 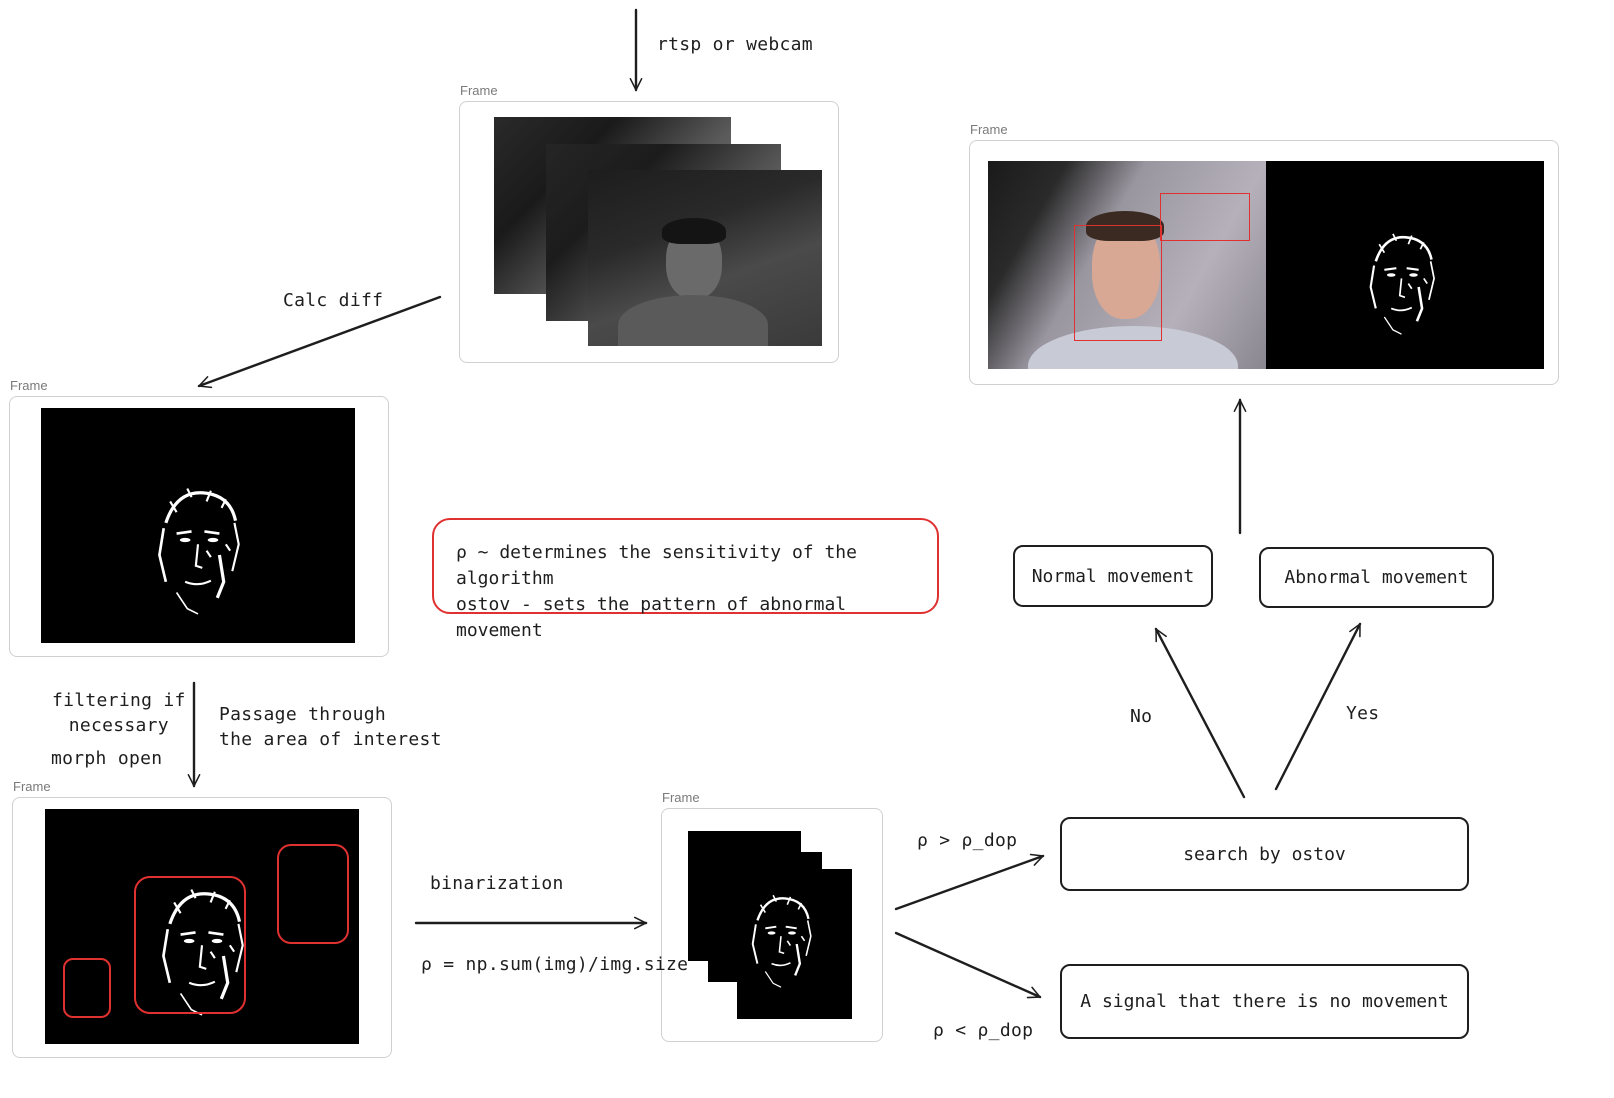 I want to click on input-source-label: rtsp or webcam, so click(x=735, y=44).